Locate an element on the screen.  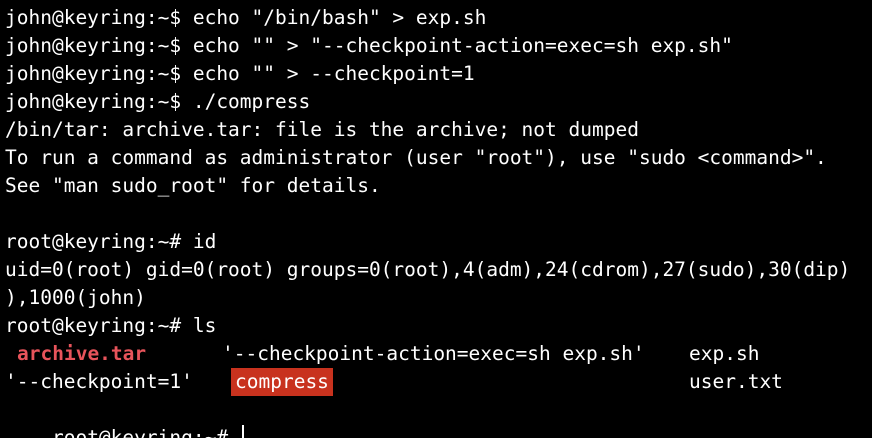
file-checkpoint-action: '--checkpoint-action=exec=sh exp.sh' is located at coordinates (433, 353).